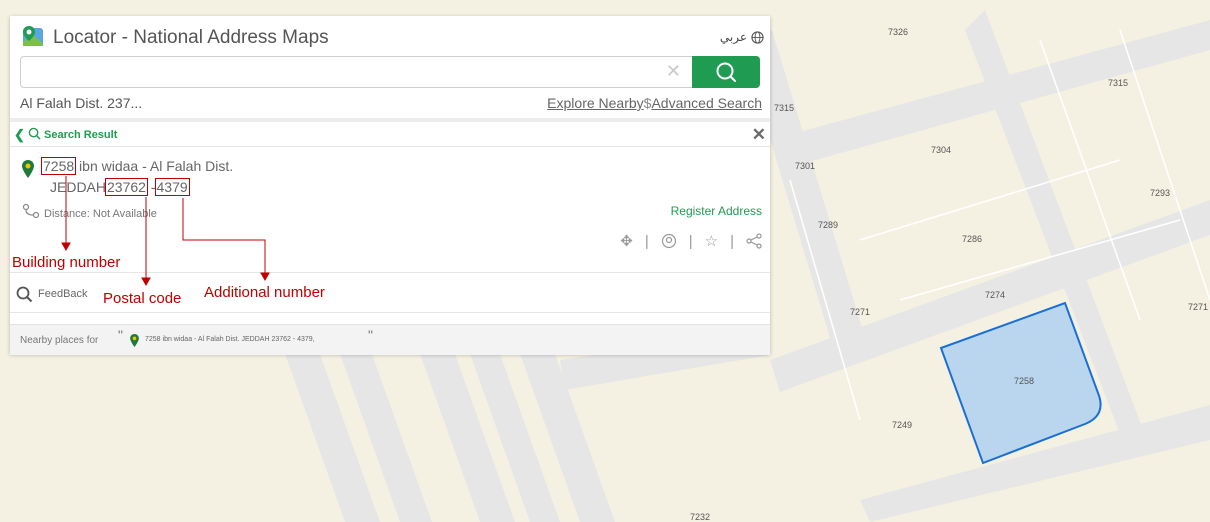 The height and width of the screenshot is (522, 1210). What do you see at coordinates (264, 292) in the screenshot?
I see `annotation-additional-number: Additional number` at bounding box center [264, 292].